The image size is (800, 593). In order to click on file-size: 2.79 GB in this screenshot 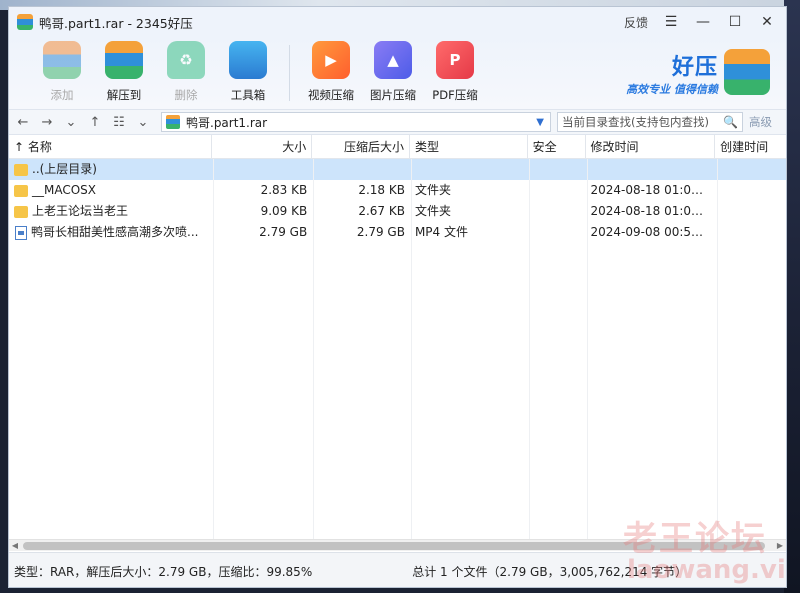, I will do `click(283, 232)`.